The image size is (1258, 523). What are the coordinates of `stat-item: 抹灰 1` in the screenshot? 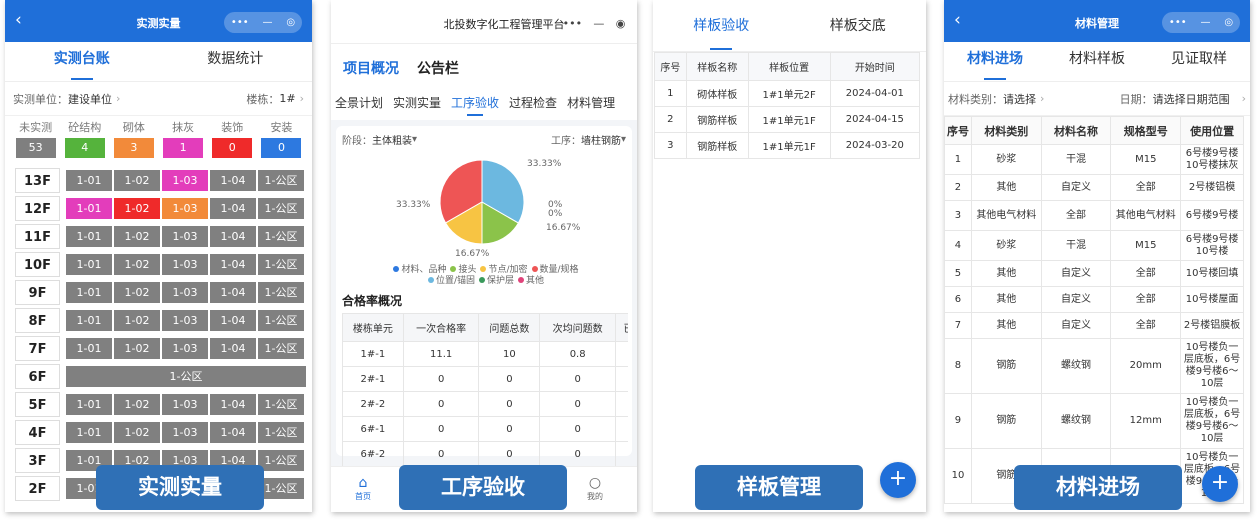 It's located at (183, 139).